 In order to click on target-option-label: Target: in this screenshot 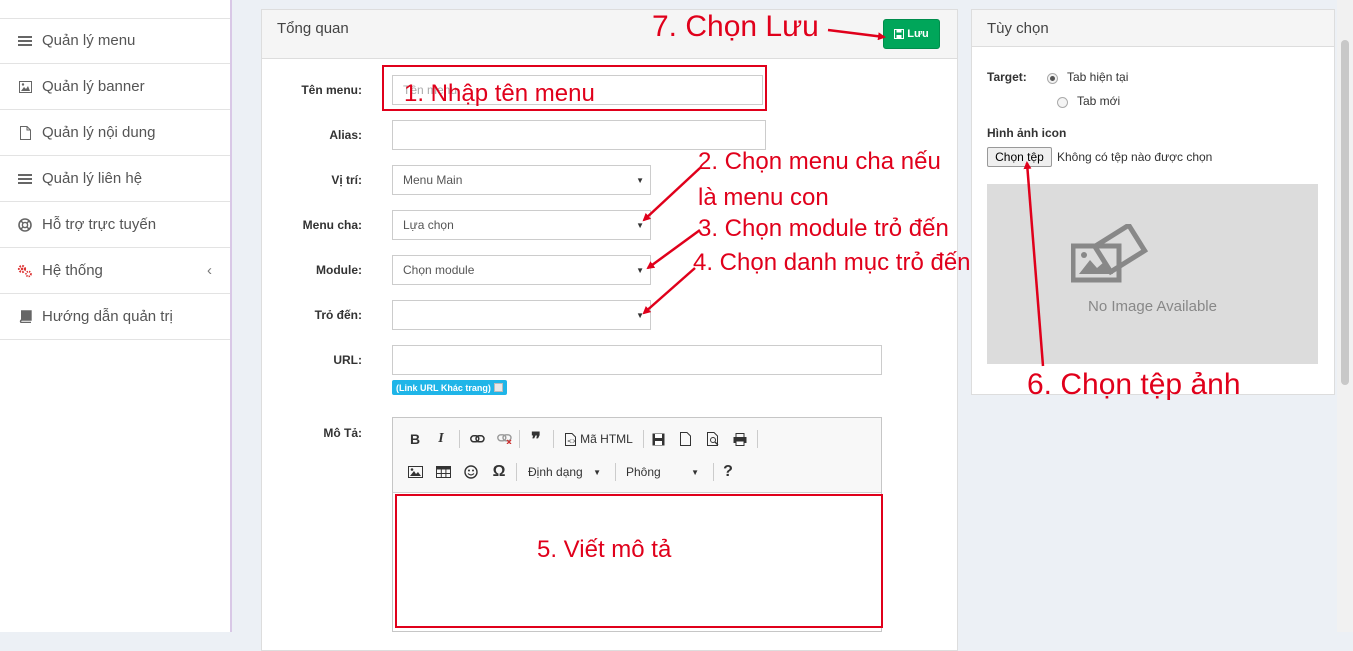, I will do `click(1007, 77)`.